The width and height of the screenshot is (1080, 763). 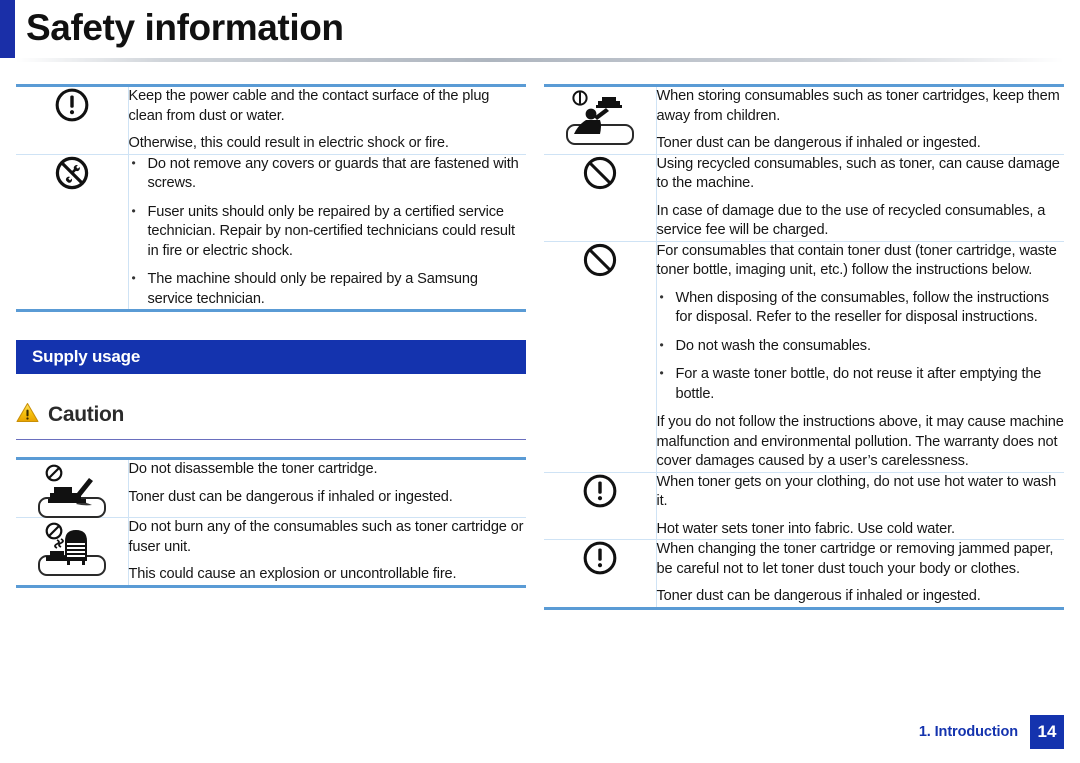 I want to click on page-title: Safety information, so click(x=185, y=27).